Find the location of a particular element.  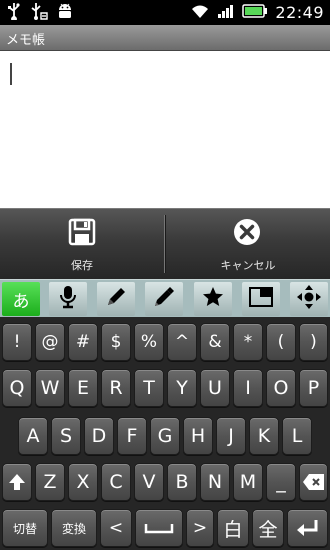

favorites-button is located at coordinates (213, 299).